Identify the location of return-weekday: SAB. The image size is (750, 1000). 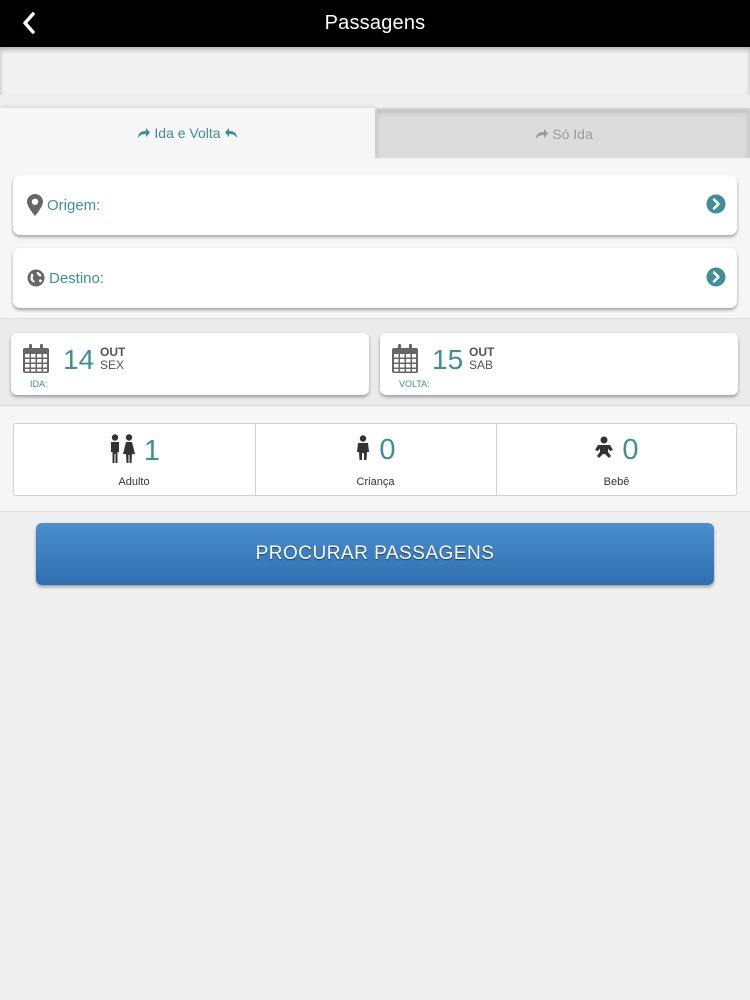
(481, 365).